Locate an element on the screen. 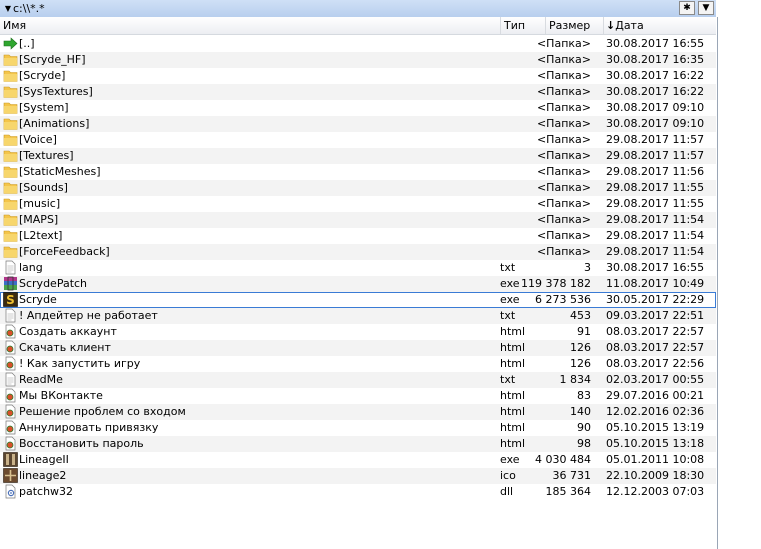  file-date: 12.02.2016 02:36 is located at coordinates (655, 411).